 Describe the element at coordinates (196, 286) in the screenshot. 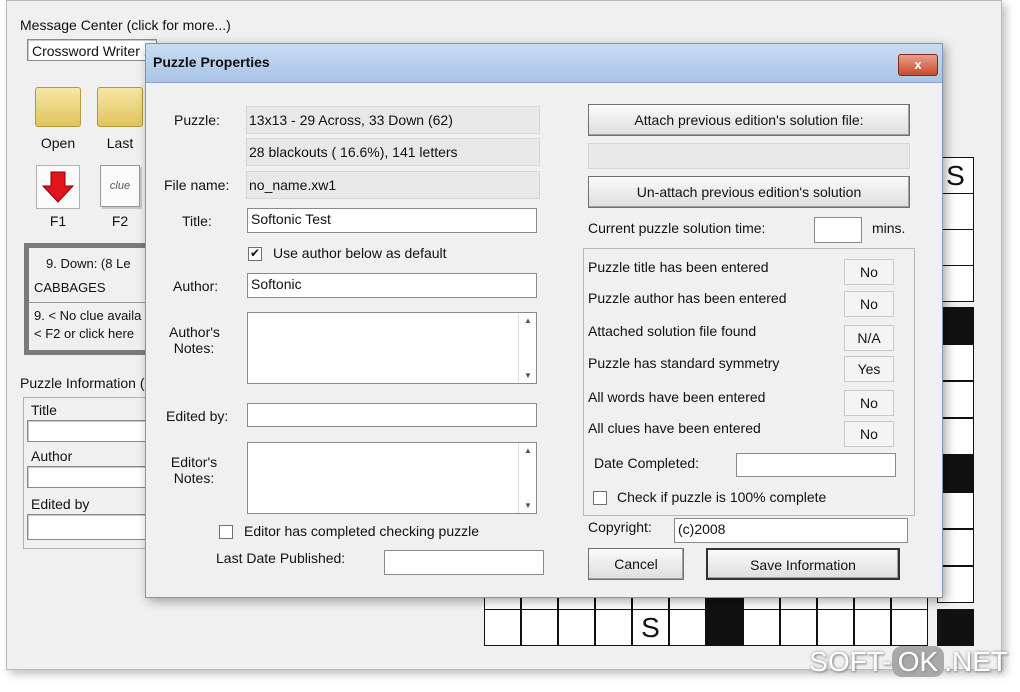

I see `author-label: Author:` at that location.